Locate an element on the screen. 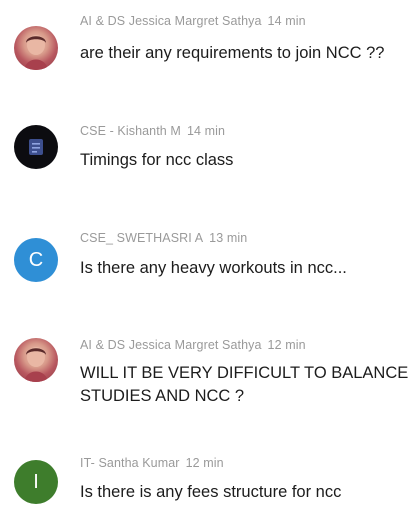  message-meta: CSE_ SWETHASRI A 13 min is located at coordinates (163, 238).